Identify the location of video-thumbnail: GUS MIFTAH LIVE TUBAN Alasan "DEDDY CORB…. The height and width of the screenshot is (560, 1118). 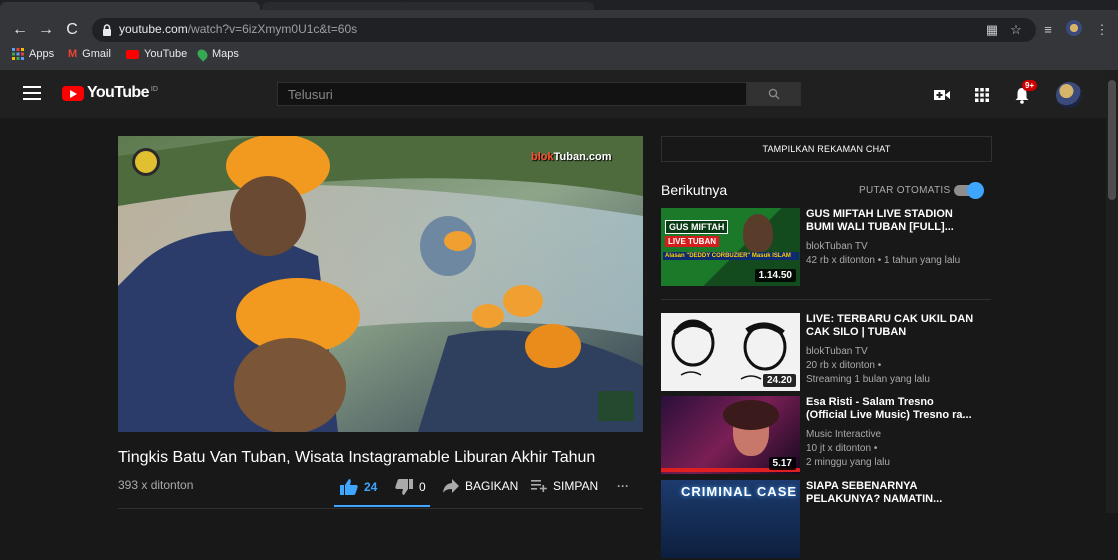
(730, 247).